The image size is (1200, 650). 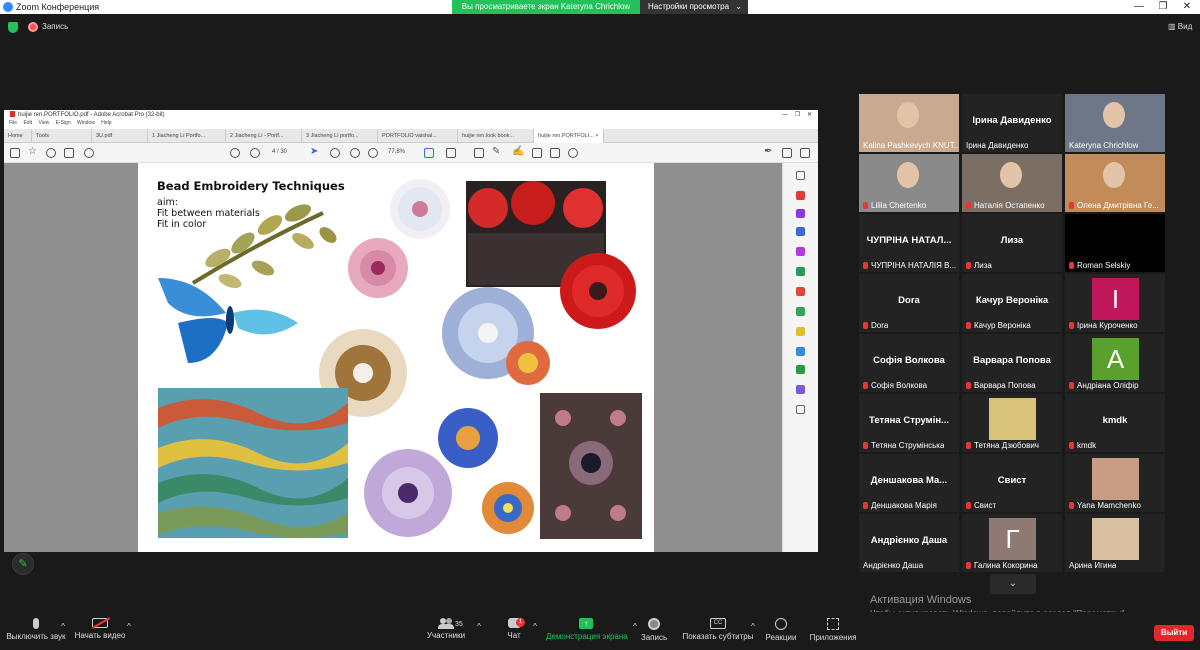 I want to click on participant-tile: Деншакова Ма... Деншакова Марія, so click(x=909, y=483).